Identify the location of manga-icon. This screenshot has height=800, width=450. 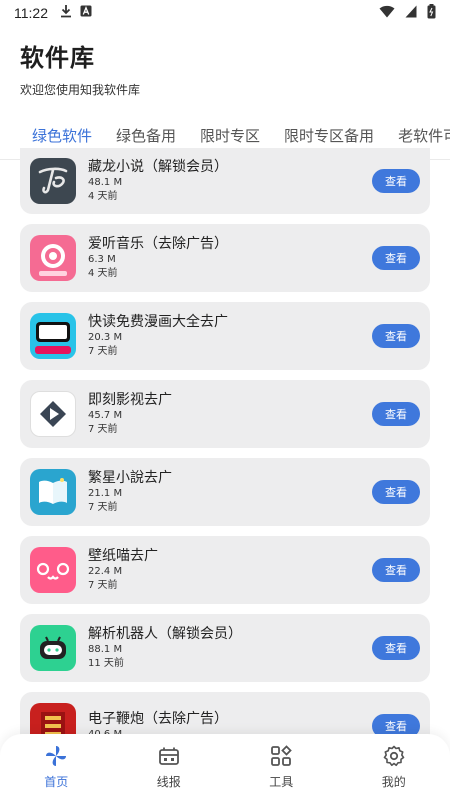
(53, 336).